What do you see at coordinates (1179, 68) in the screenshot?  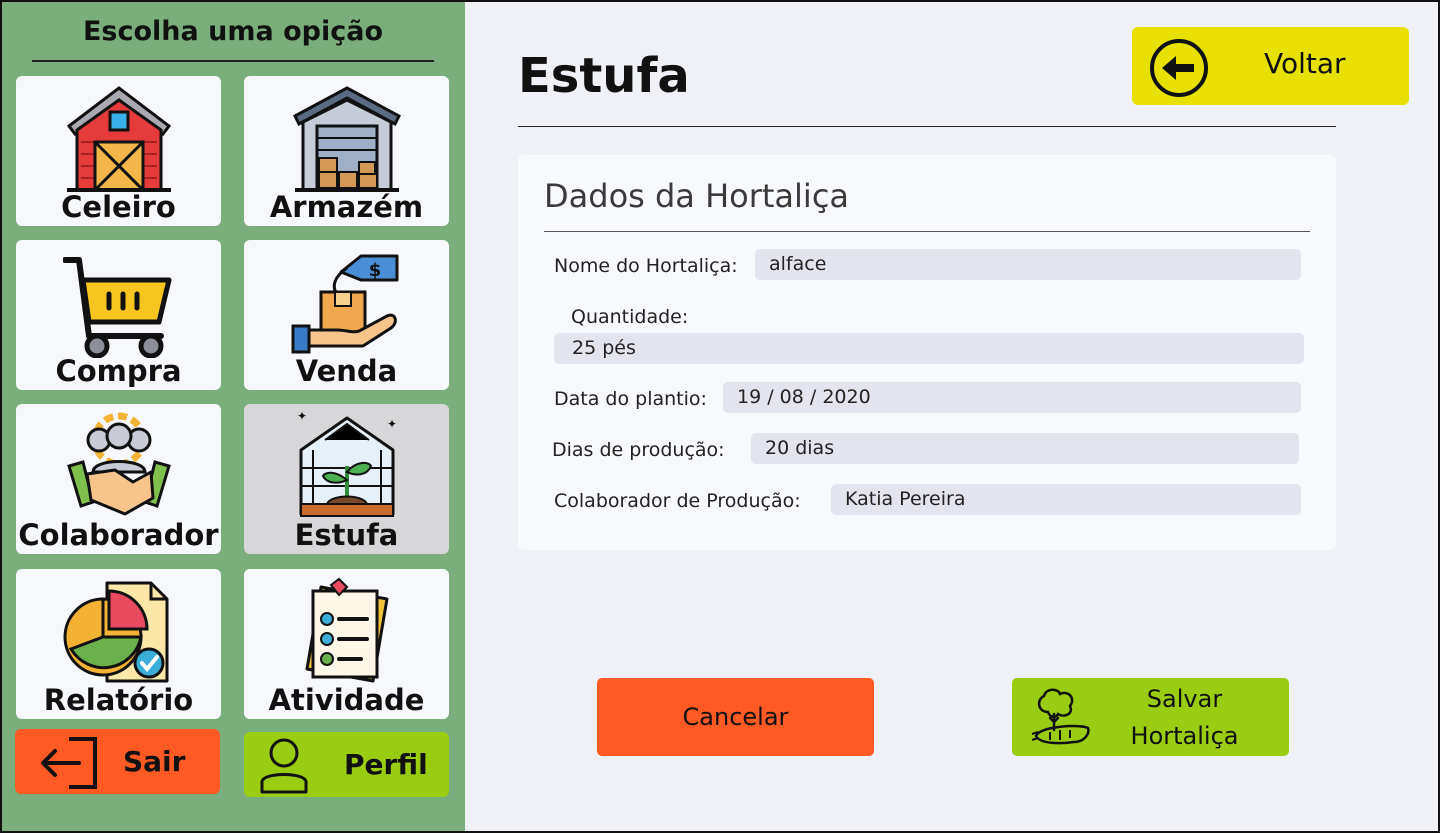 I see `arrow-left-circle-icon` at bounding box center [1179, 68].